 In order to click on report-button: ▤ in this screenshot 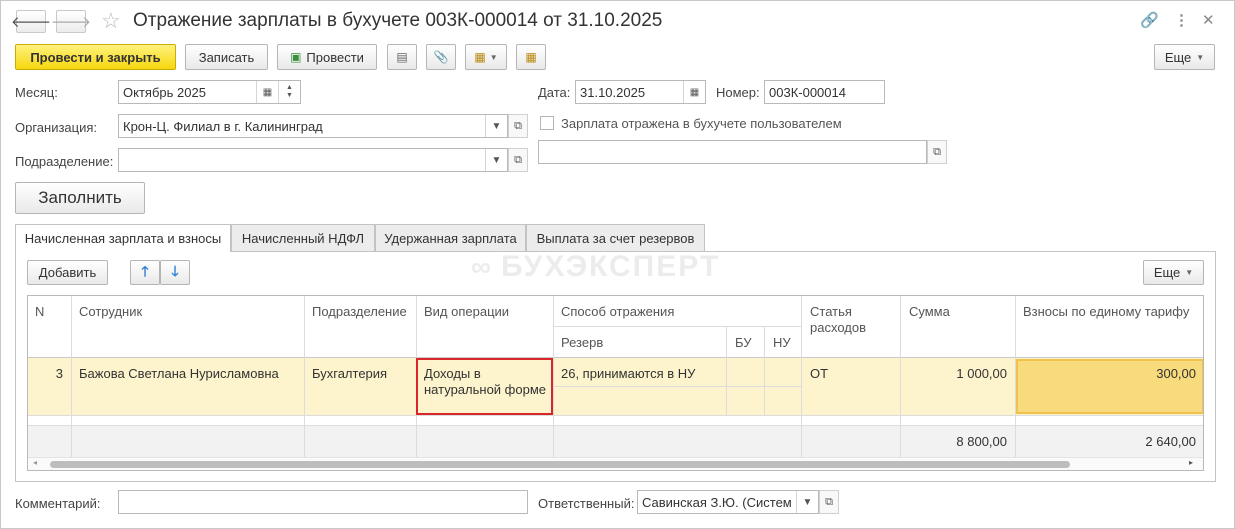, I will do `click(402, 57)`.